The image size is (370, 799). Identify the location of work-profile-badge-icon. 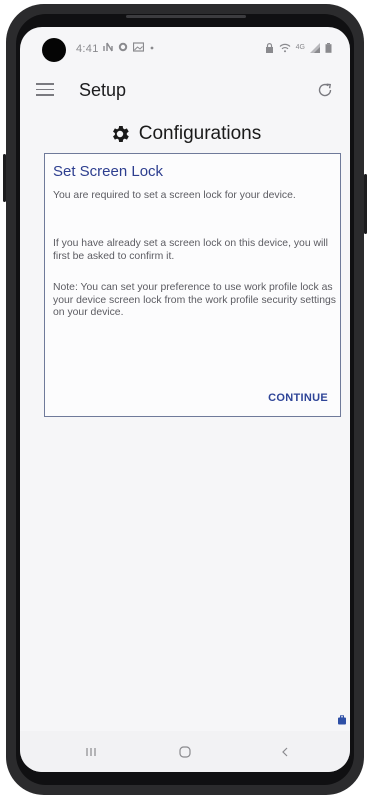
(342, 720).